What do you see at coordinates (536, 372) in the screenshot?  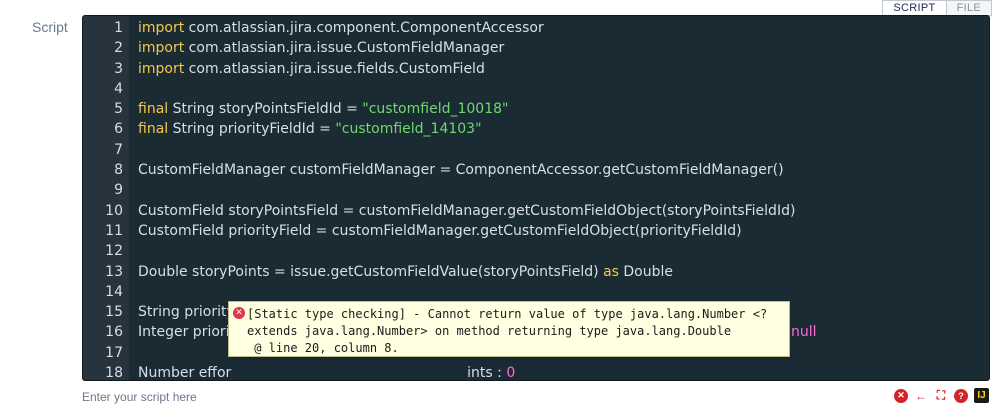 I see `code-line: 18 Number effor ints : 0` at bounding box center [536, 372].